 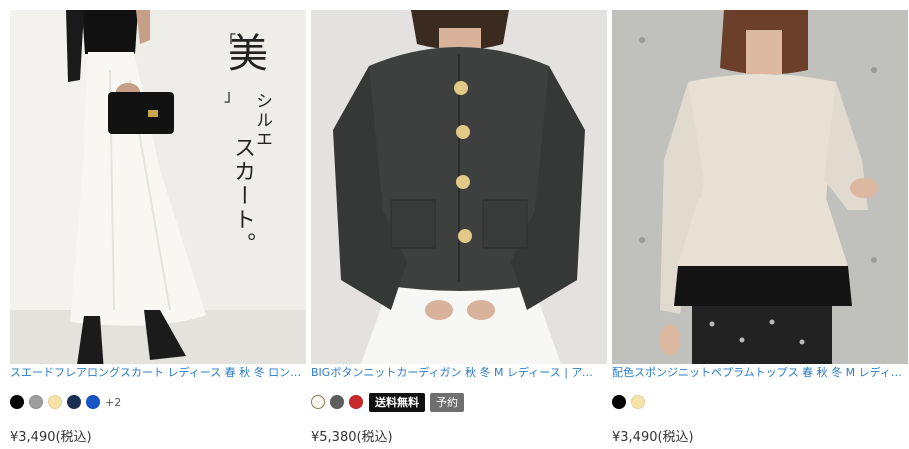 I want to click on more-colors-count: +2, so click(x=113, y=402).